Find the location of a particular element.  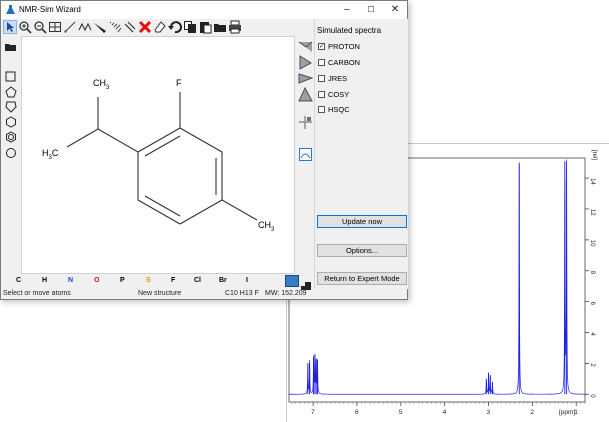

y-tick-label: 12 is located at coordinates (592, 212).